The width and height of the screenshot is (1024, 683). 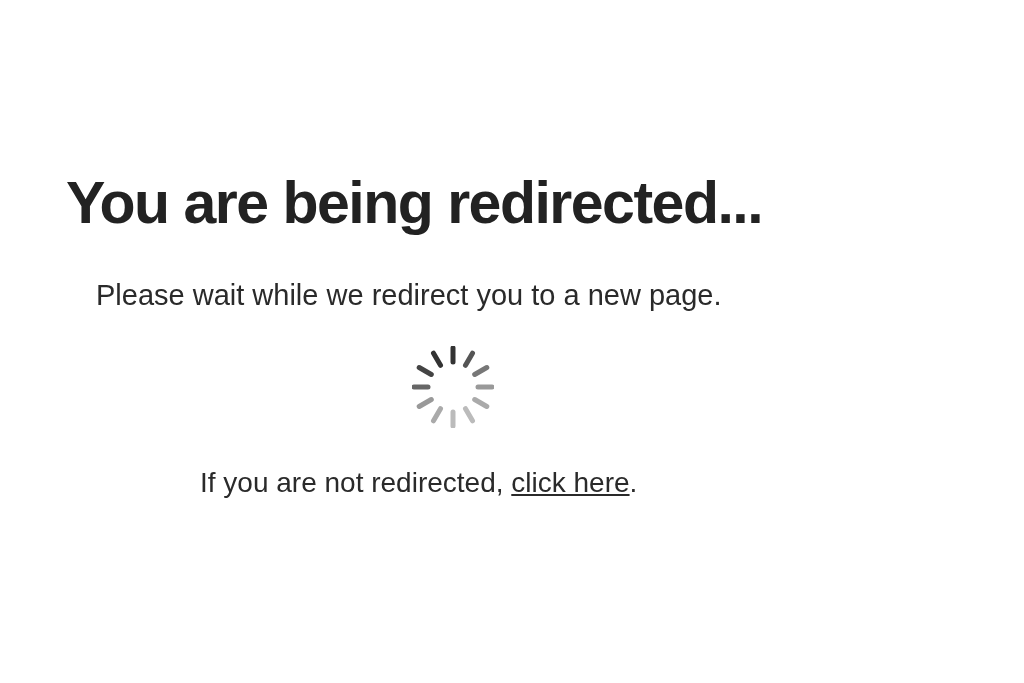 What do you see at coordinates (419, 483) in the screenshot?
I see `fallback-message: If you are not redirected, click here.` at bounding box center [419, 483].